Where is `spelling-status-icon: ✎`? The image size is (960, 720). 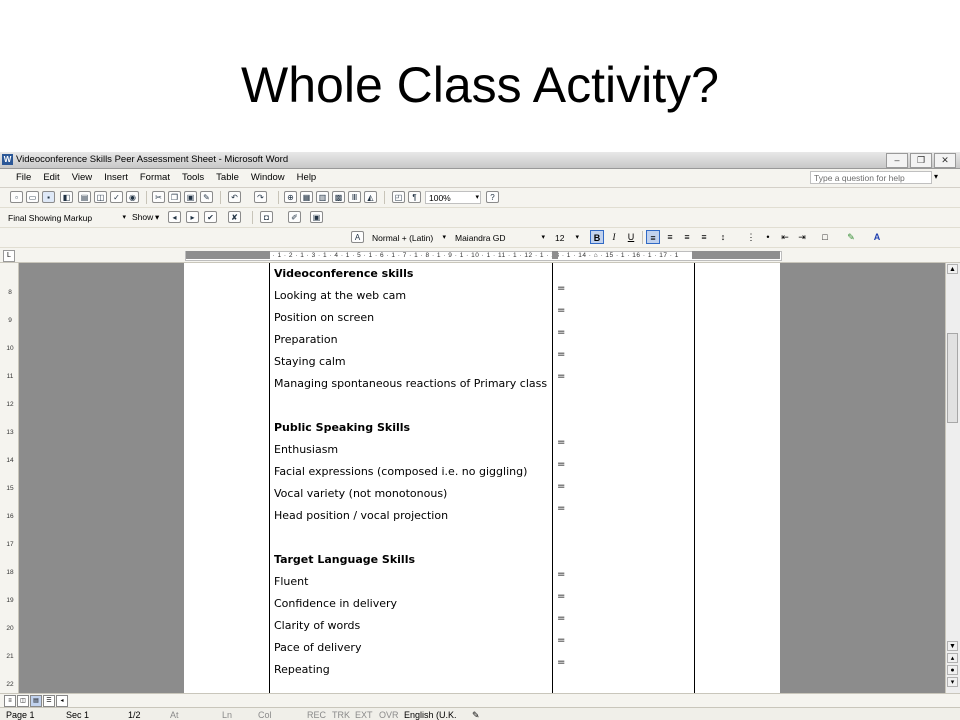 spelling-status-icon: ✎ is located at coordinates (476, 715).